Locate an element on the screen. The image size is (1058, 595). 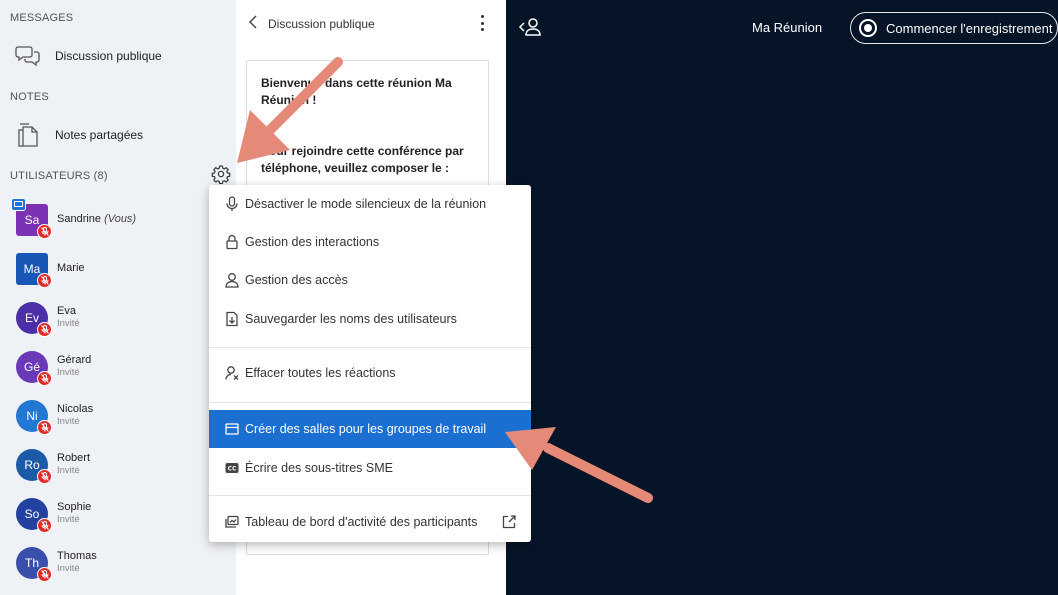
sidebar-item-label: Discussion publique is located at coordinates (108, 56).